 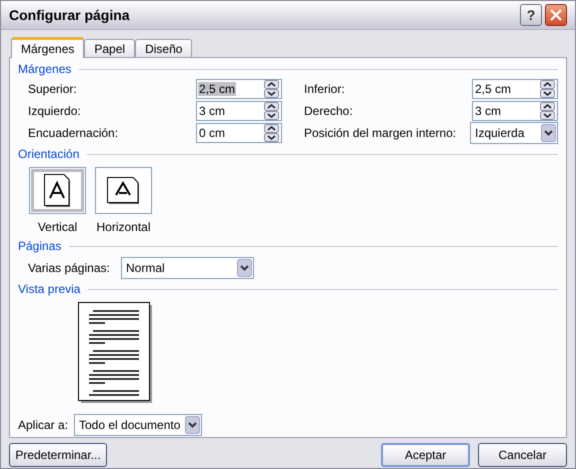 What do you see at coordinates (49, 289) in the screenshot?
I see `section-heading: Vista previa` at bounding box center [49, 289].